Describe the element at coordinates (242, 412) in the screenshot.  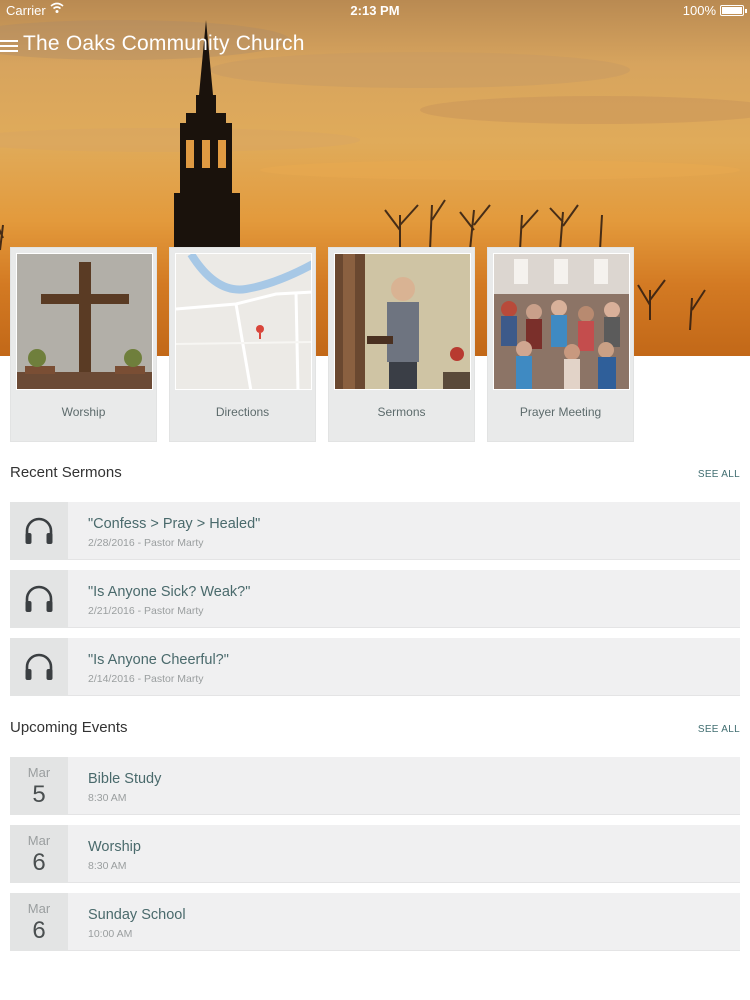
I see `tile-label: Directions` at that location.